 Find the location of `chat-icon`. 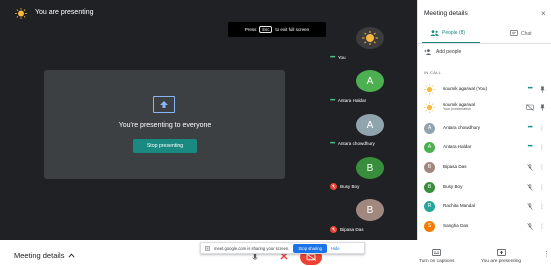

chat-icon is located at coordinates (514, 33).